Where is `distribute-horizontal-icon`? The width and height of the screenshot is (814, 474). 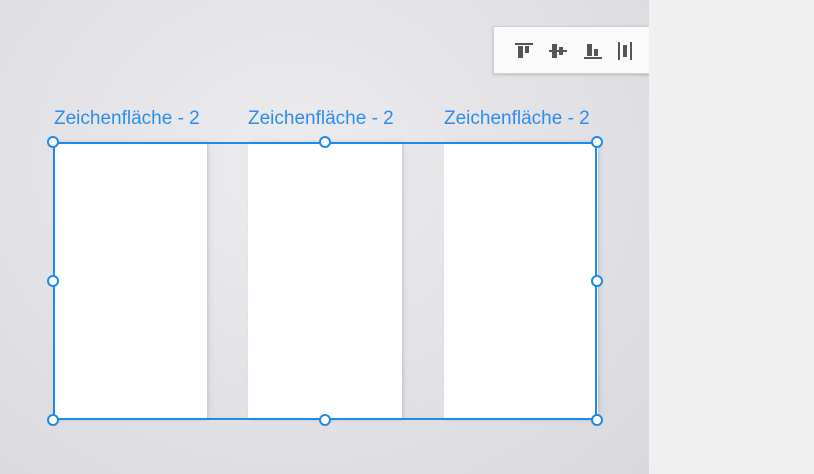
distribute-horizontal-icon is located at coordinates (625, 51).